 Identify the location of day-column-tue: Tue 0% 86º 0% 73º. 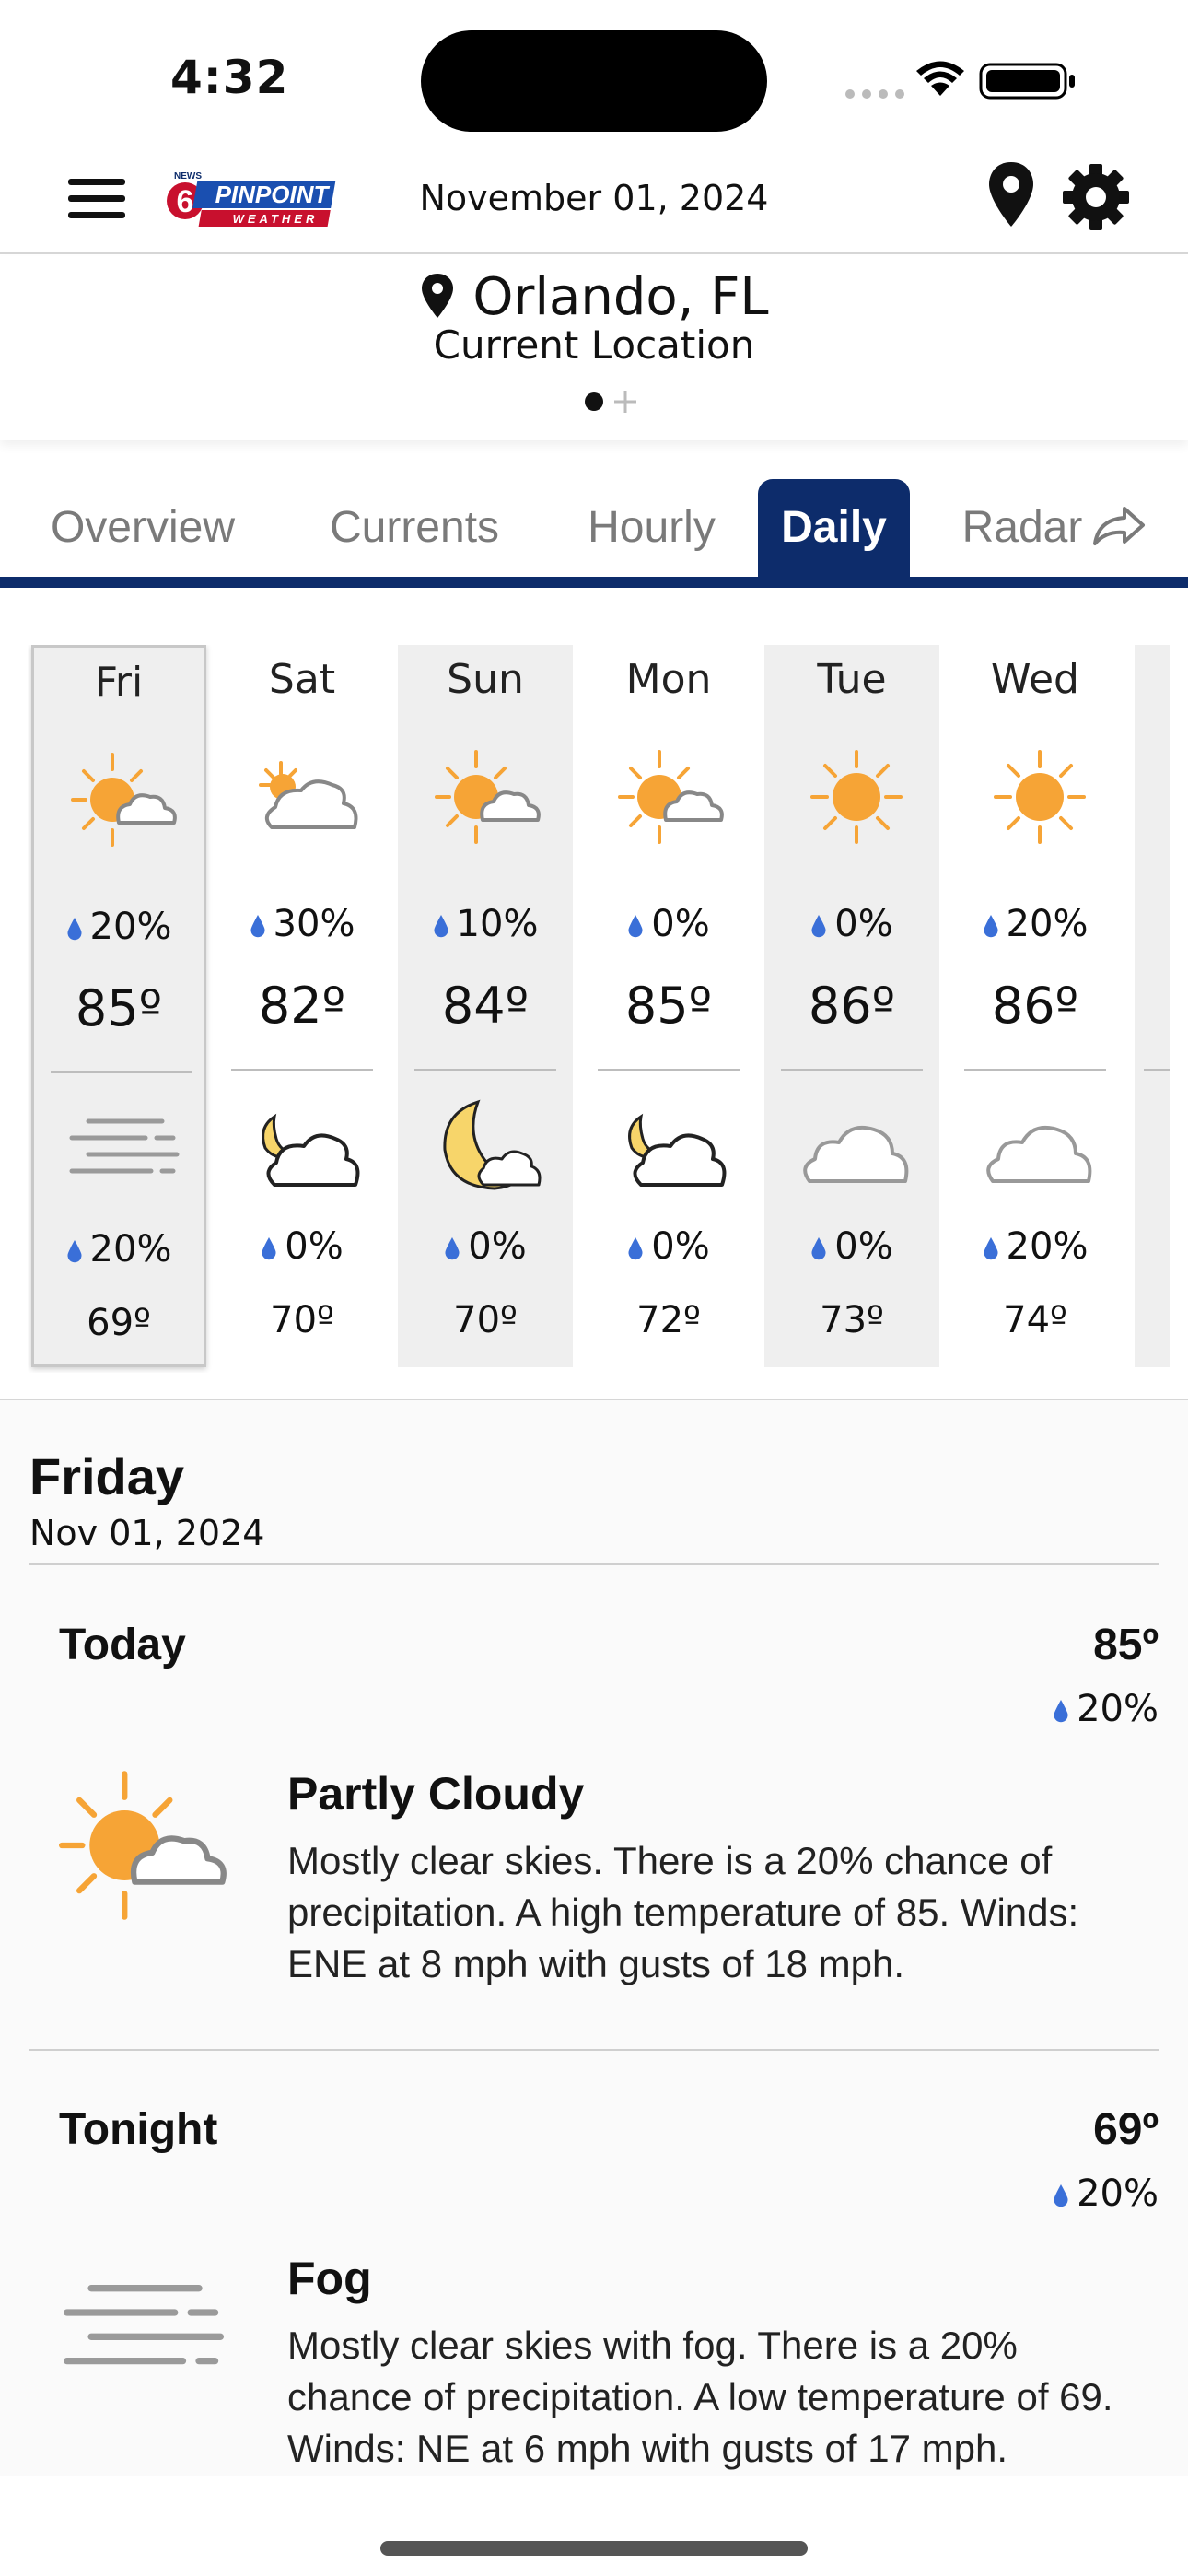
(852, 1006).